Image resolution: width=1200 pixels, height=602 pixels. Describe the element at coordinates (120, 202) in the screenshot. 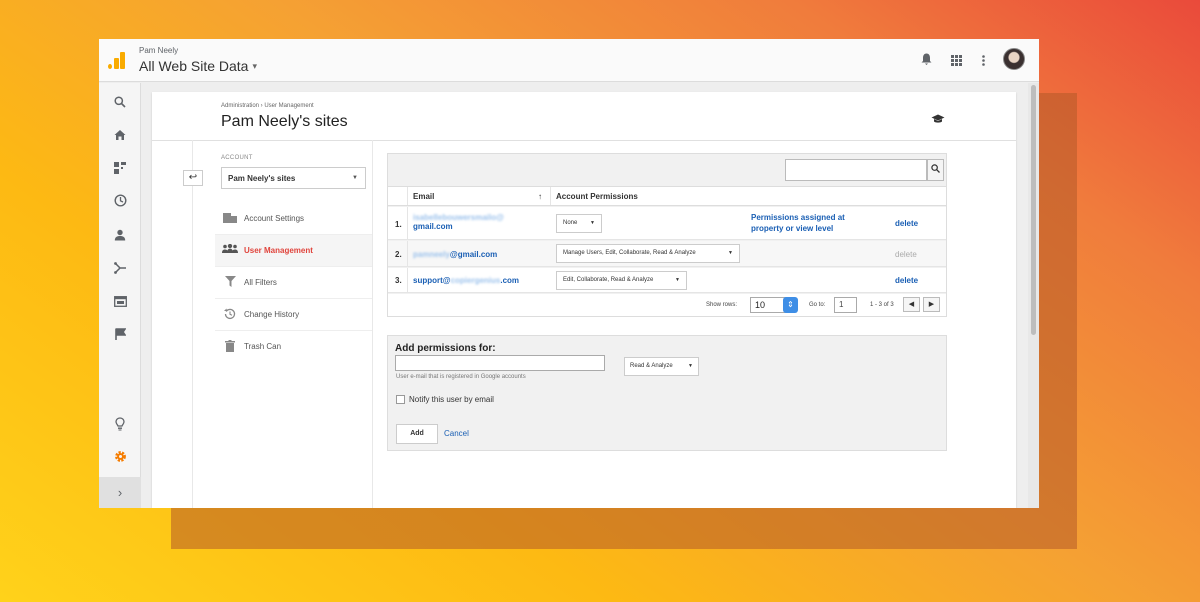

I see `clock-icon` at that location.